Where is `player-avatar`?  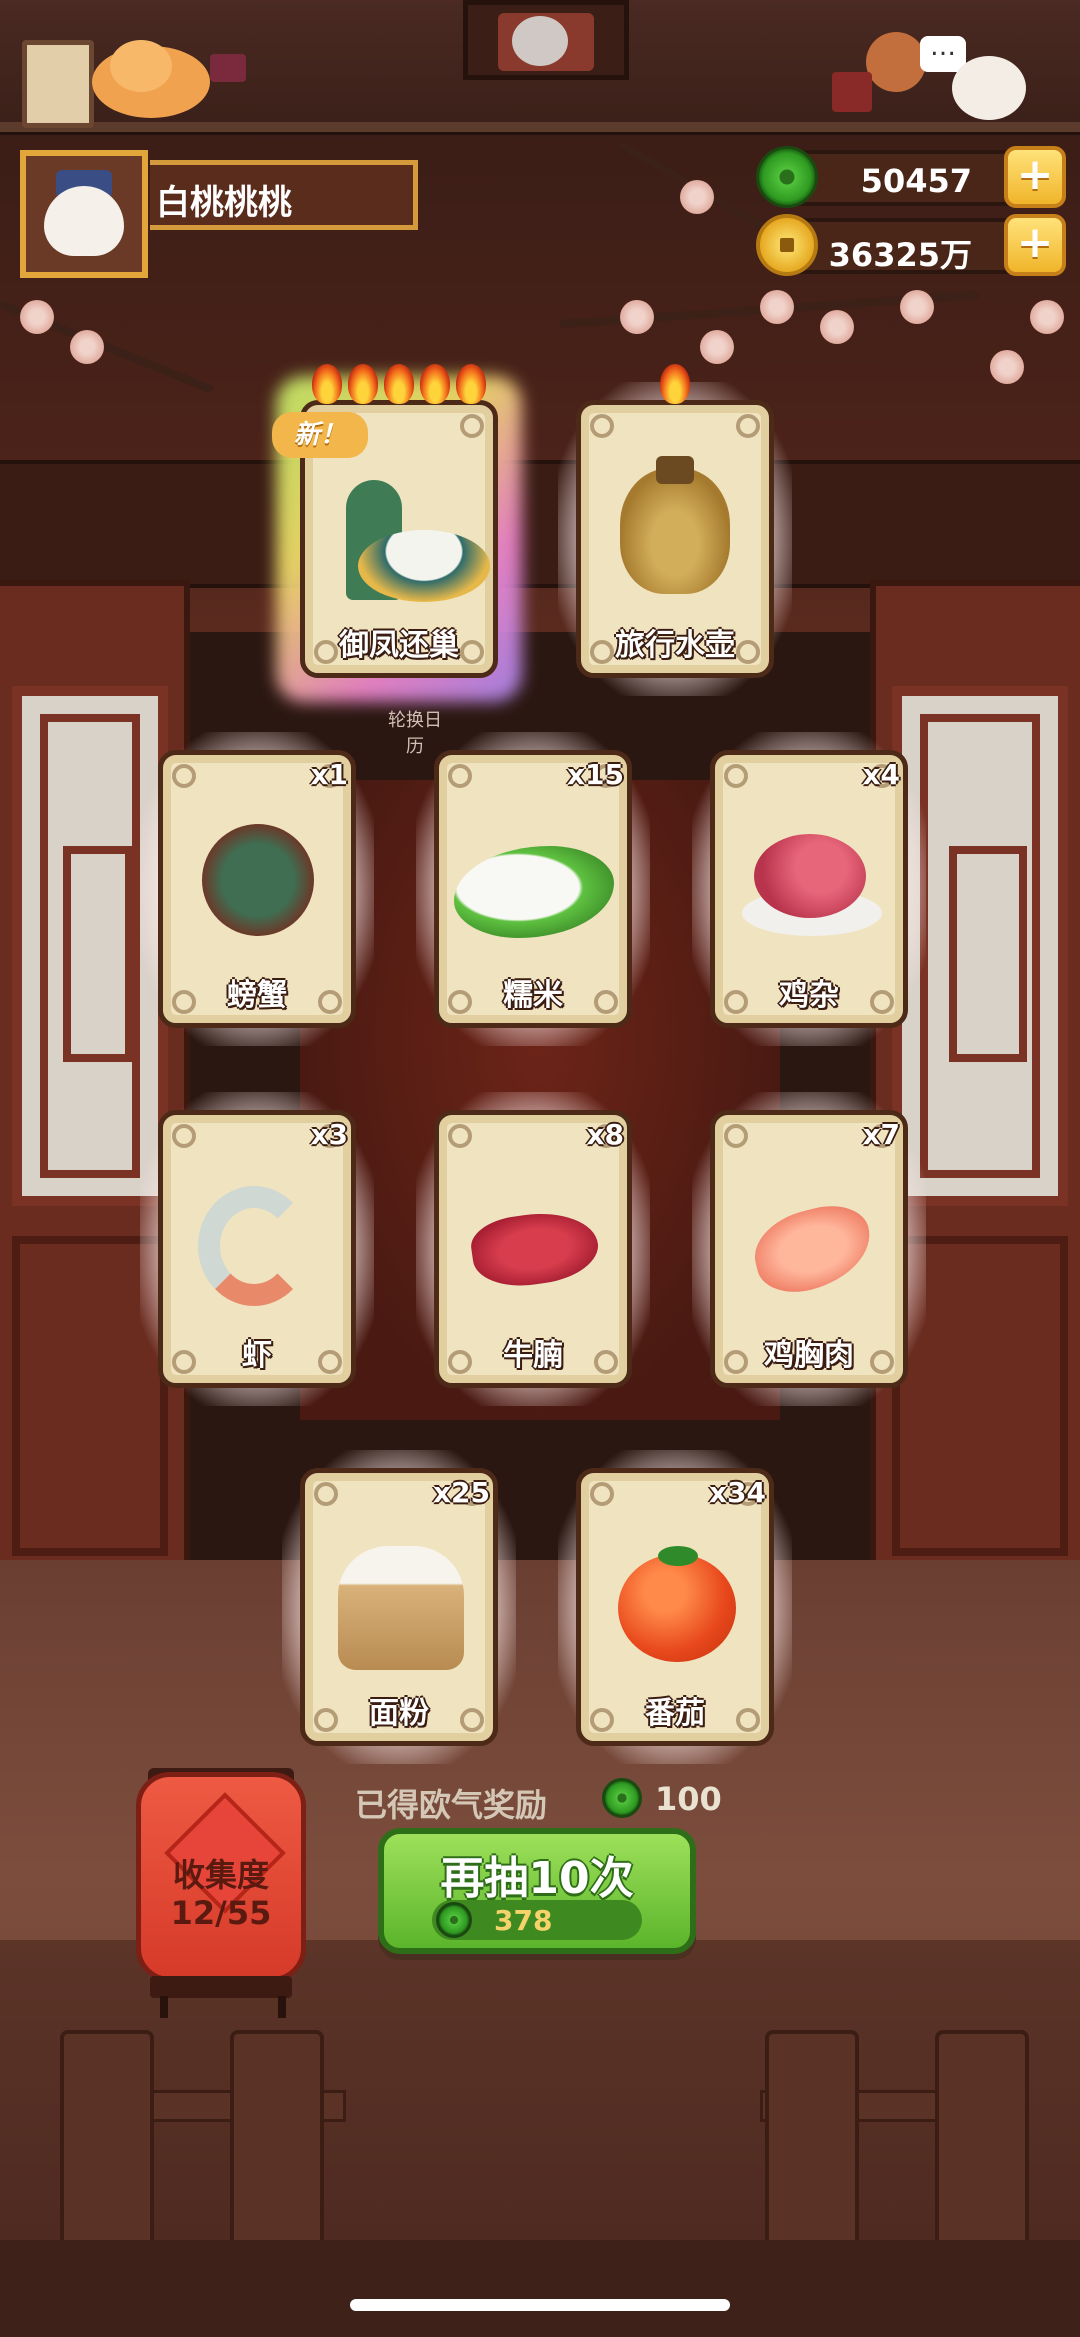 player-avatar is located at coordinates (84, 214).